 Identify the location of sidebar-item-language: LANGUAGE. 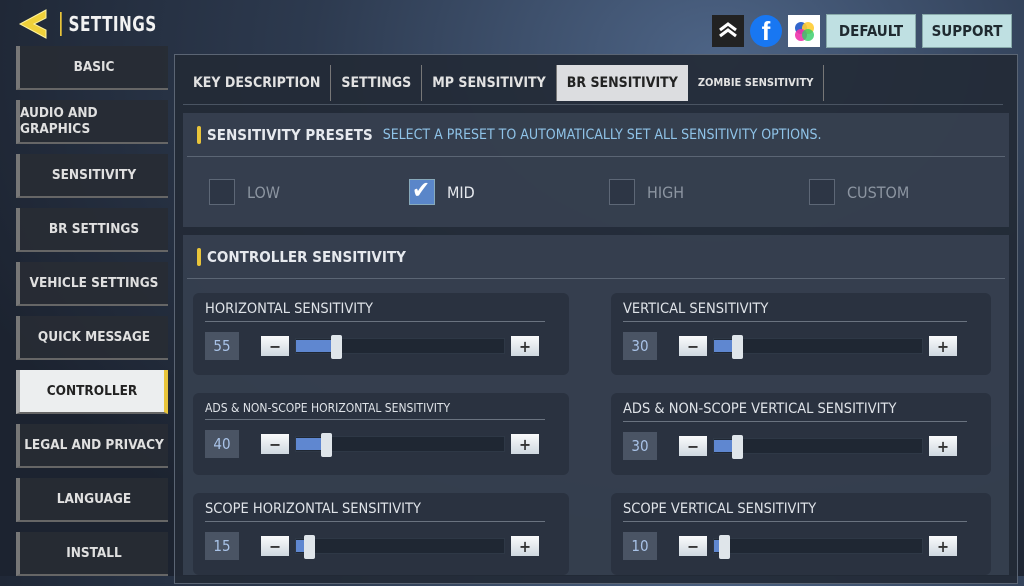
(92, 500).